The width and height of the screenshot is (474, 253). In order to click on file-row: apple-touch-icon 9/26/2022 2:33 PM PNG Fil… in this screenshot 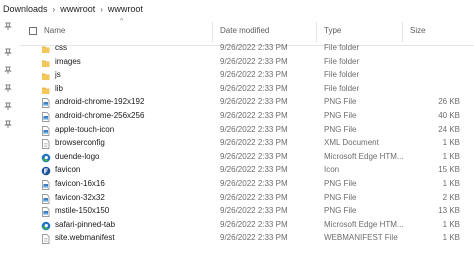, I will do `click(247, 131)`.